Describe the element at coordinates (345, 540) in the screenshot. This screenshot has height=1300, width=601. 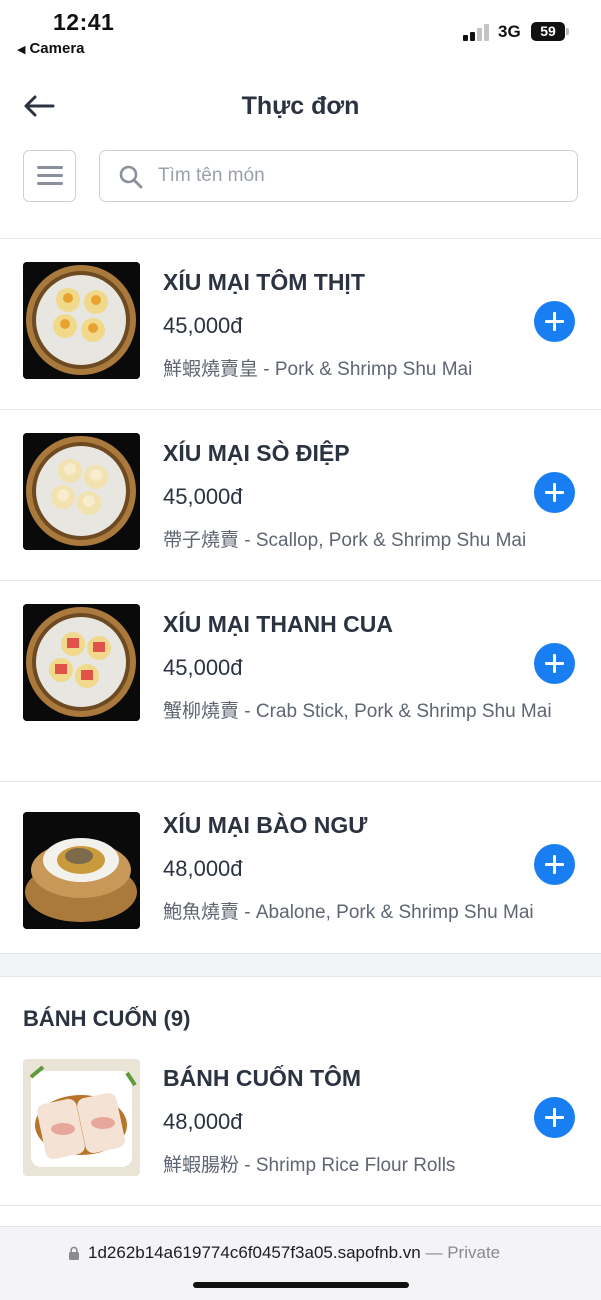
I see `item-description: 帶子燒賣 - Scallop, Pork & Shrimp Shu Mai` at that location.